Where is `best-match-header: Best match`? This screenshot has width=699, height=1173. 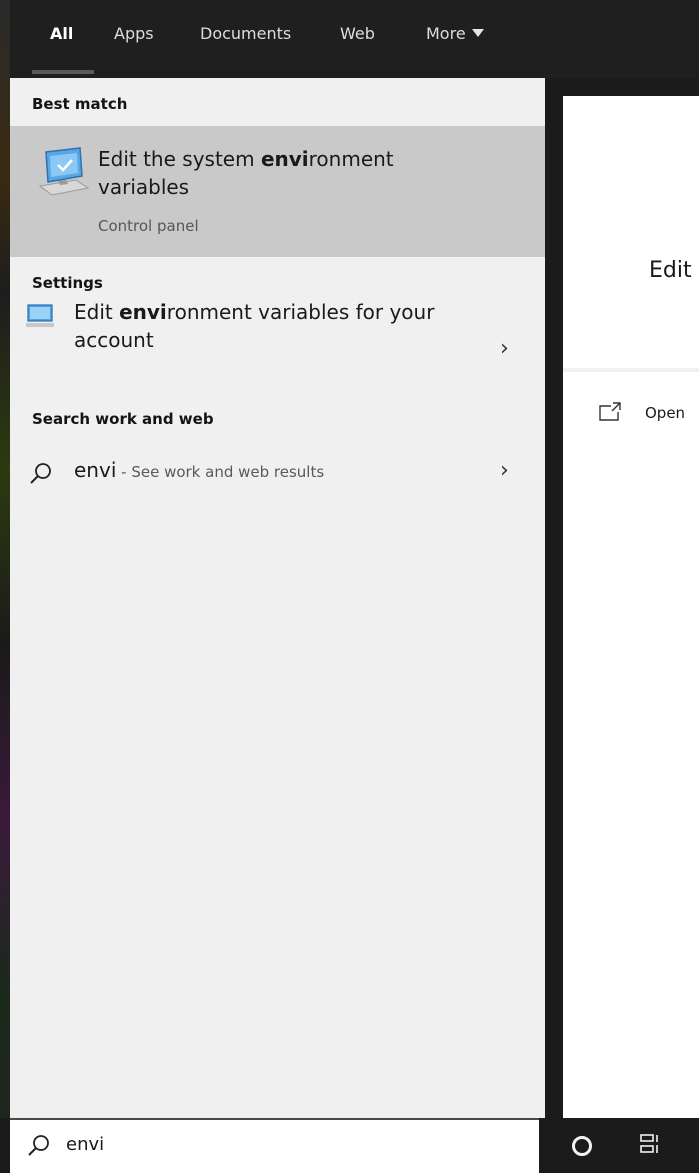 best-match-header: Best match is located at coordinates (80, 104).